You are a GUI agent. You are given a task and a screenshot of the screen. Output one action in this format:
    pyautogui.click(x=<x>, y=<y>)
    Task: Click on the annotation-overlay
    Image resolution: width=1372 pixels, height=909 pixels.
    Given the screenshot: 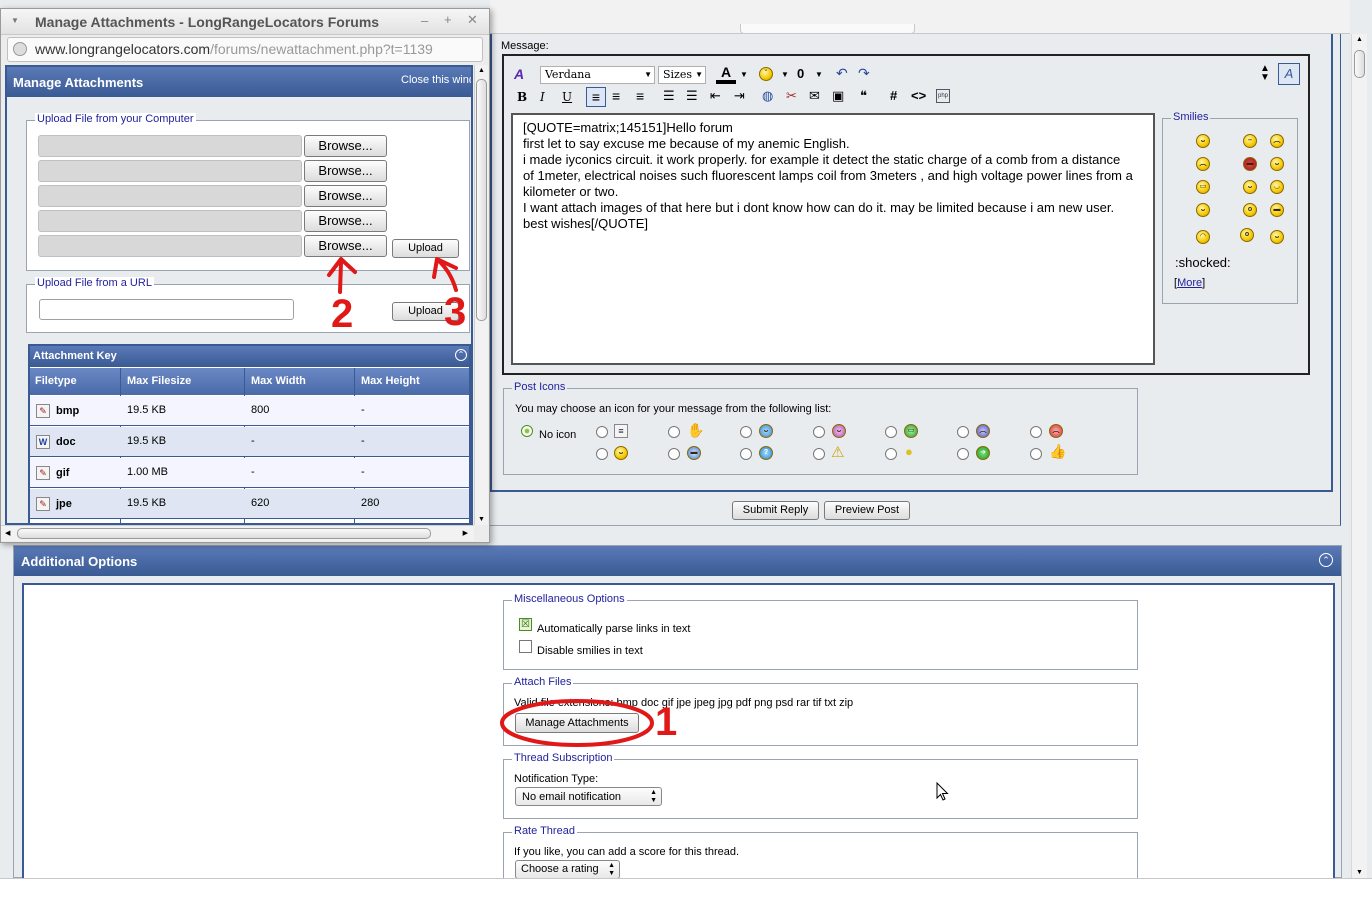 What is the action you would take?
    pyautogui.click(x=490, y=502)
    